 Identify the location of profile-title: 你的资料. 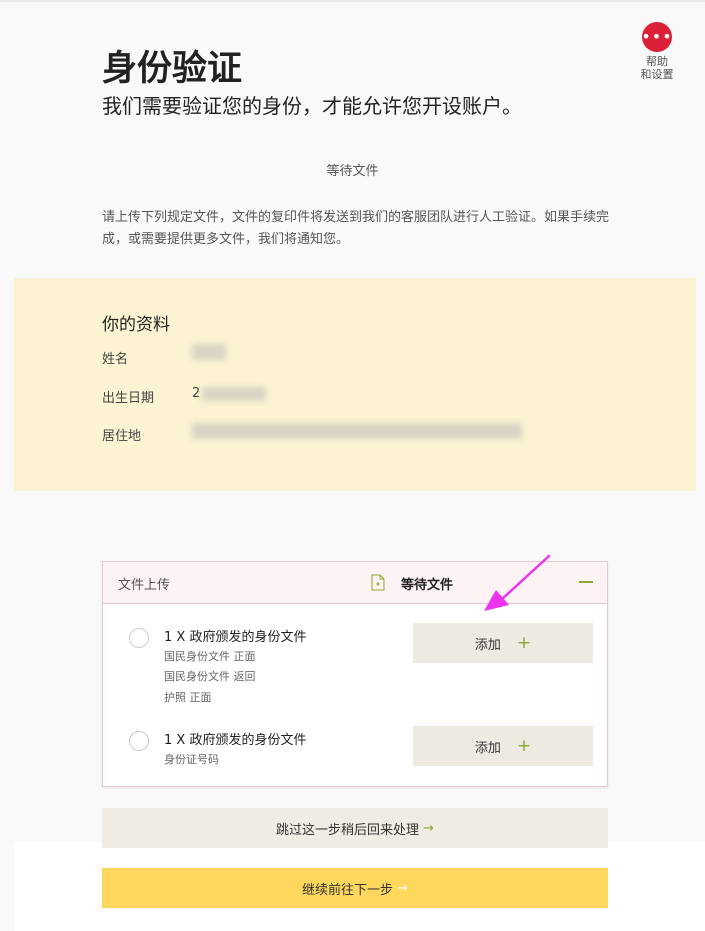
(136, 325).